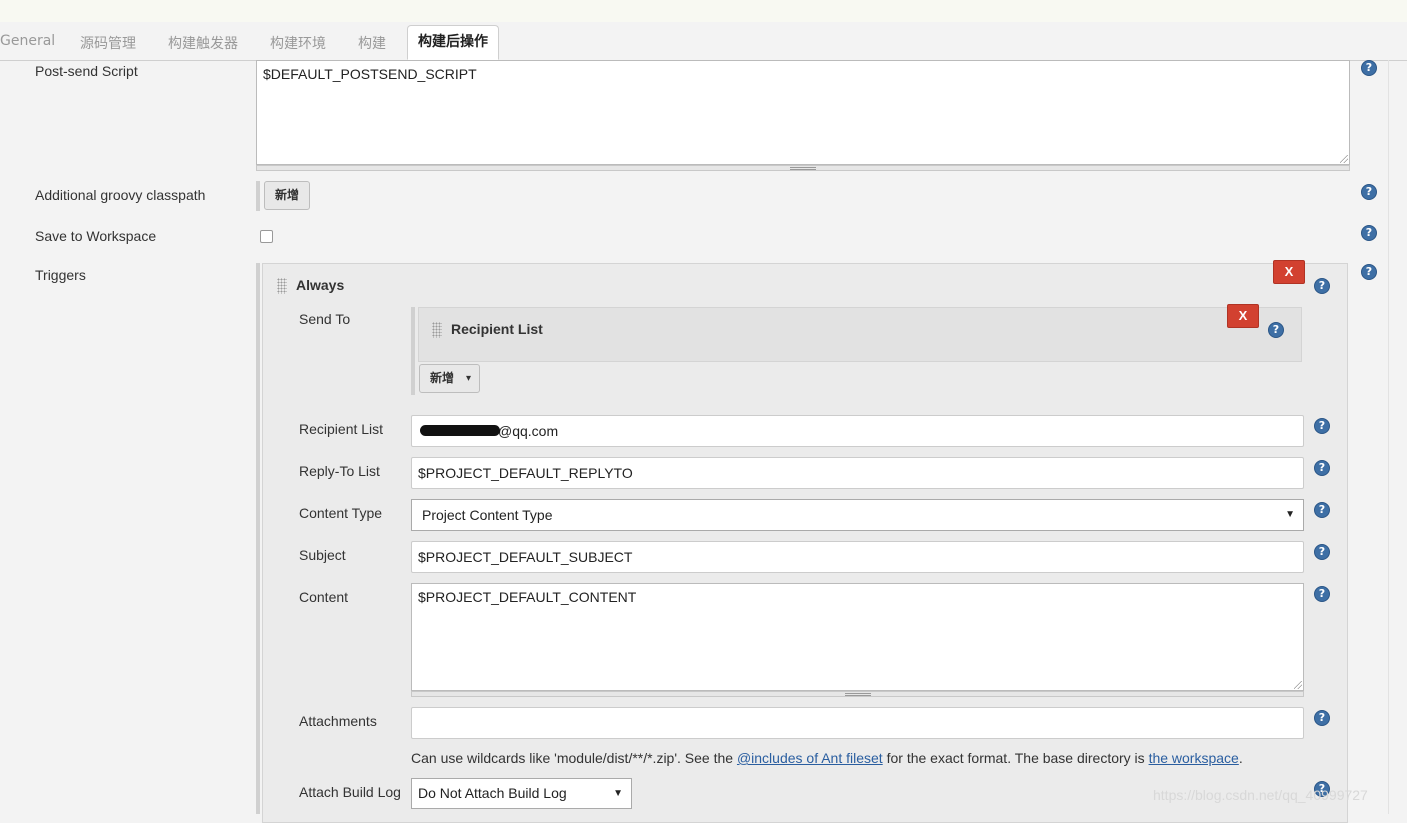  I want to click on save-to-workspace-help-icon: ?, so click(1369, 233).